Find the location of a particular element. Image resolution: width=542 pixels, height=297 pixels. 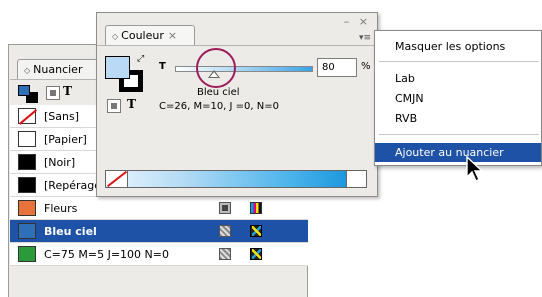

panel-menu-icon: ▾≡ is located at coordinates (365, 38).